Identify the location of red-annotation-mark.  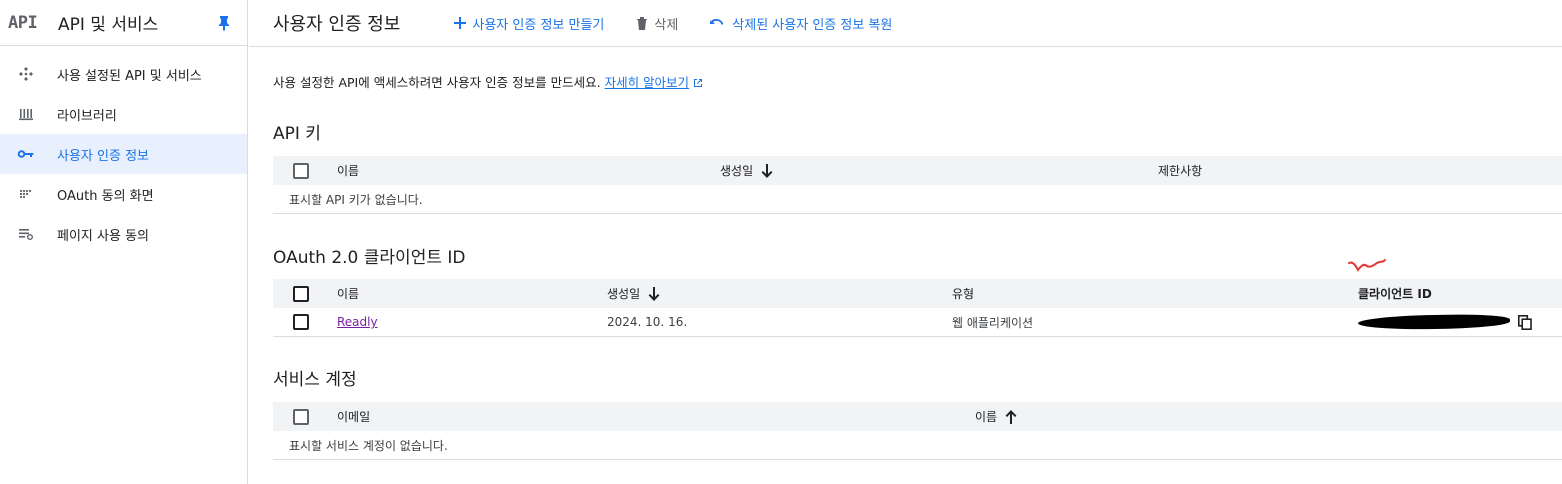
(1367, 265).